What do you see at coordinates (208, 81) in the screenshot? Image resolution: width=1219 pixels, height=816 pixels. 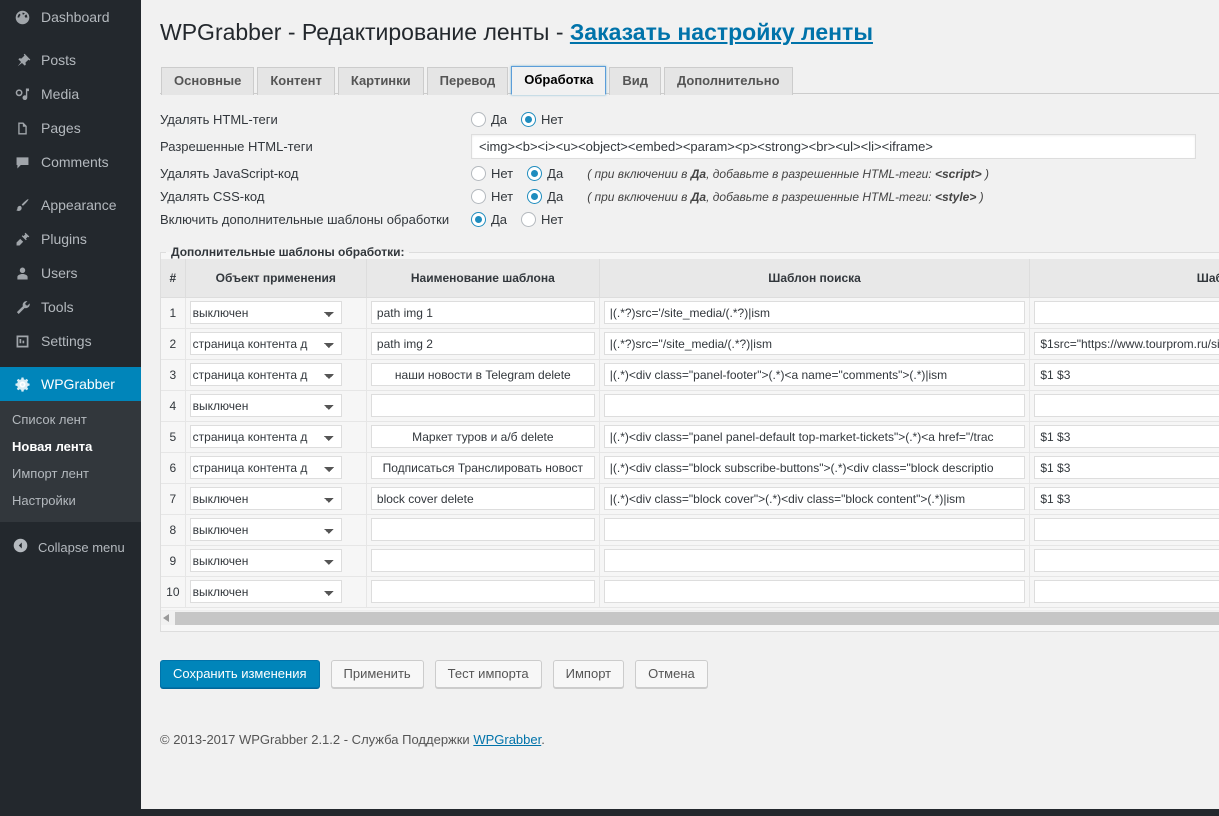 I see `tab-osnovnye: Основные` at bounding box center [208, 81].